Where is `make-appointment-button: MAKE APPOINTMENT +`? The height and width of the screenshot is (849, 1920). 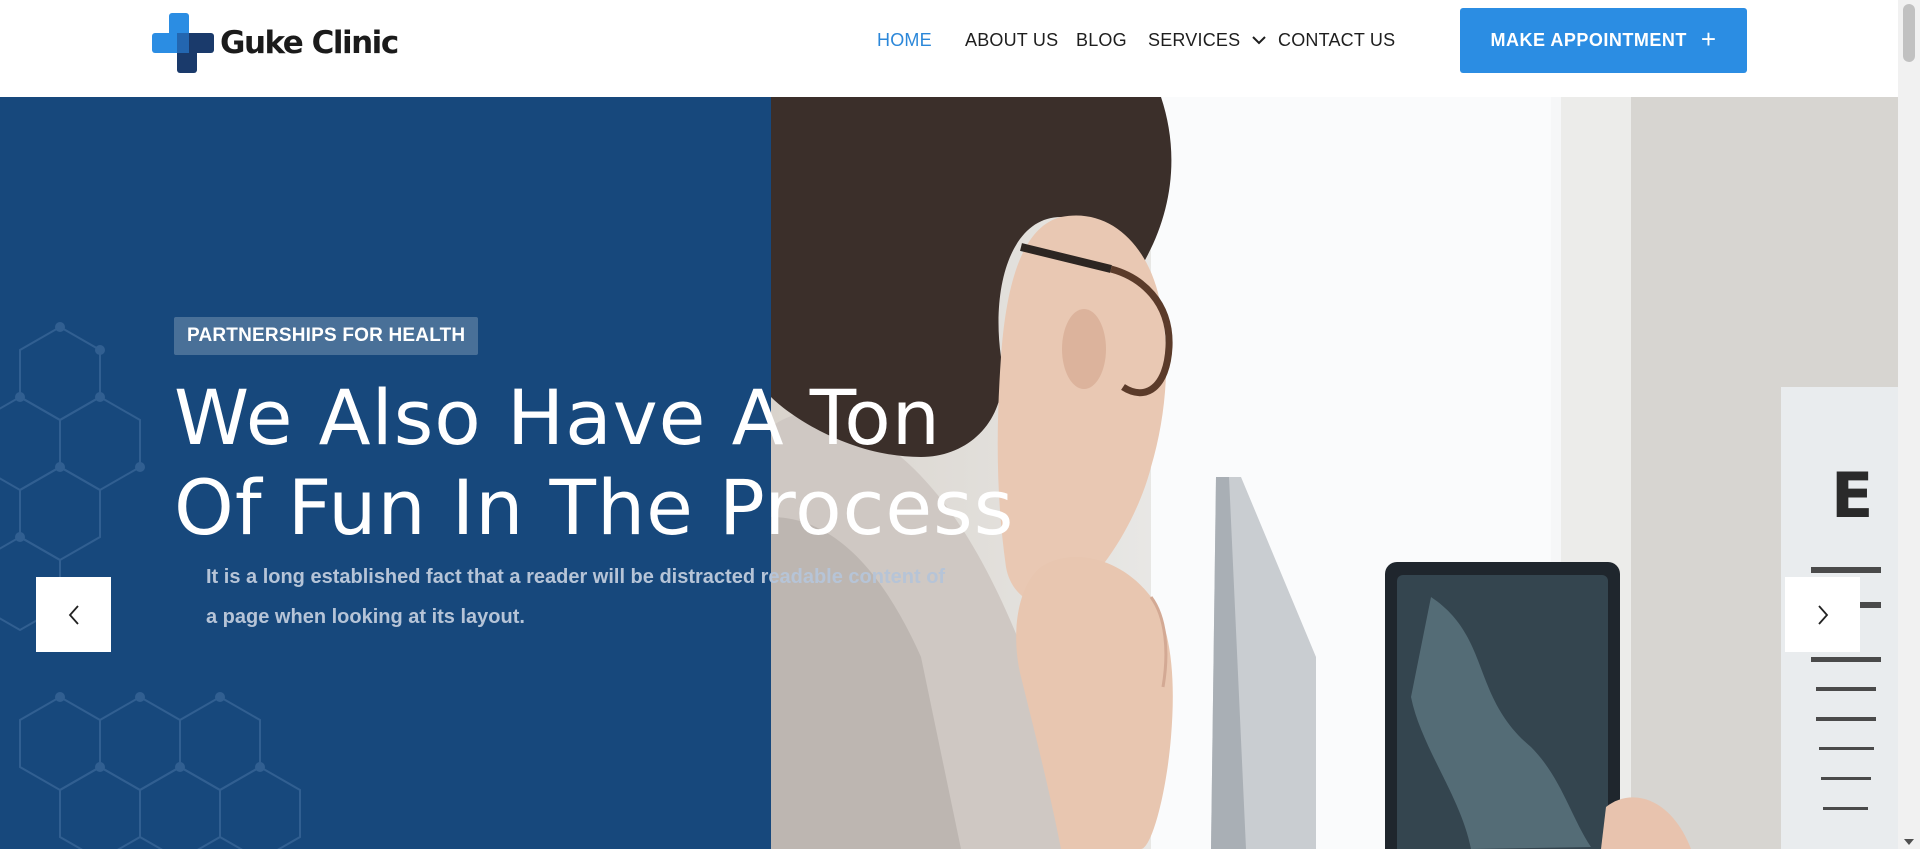
make-appointment-button: MAKE APPOINTMENT + is located at coordinates (1603, 40).